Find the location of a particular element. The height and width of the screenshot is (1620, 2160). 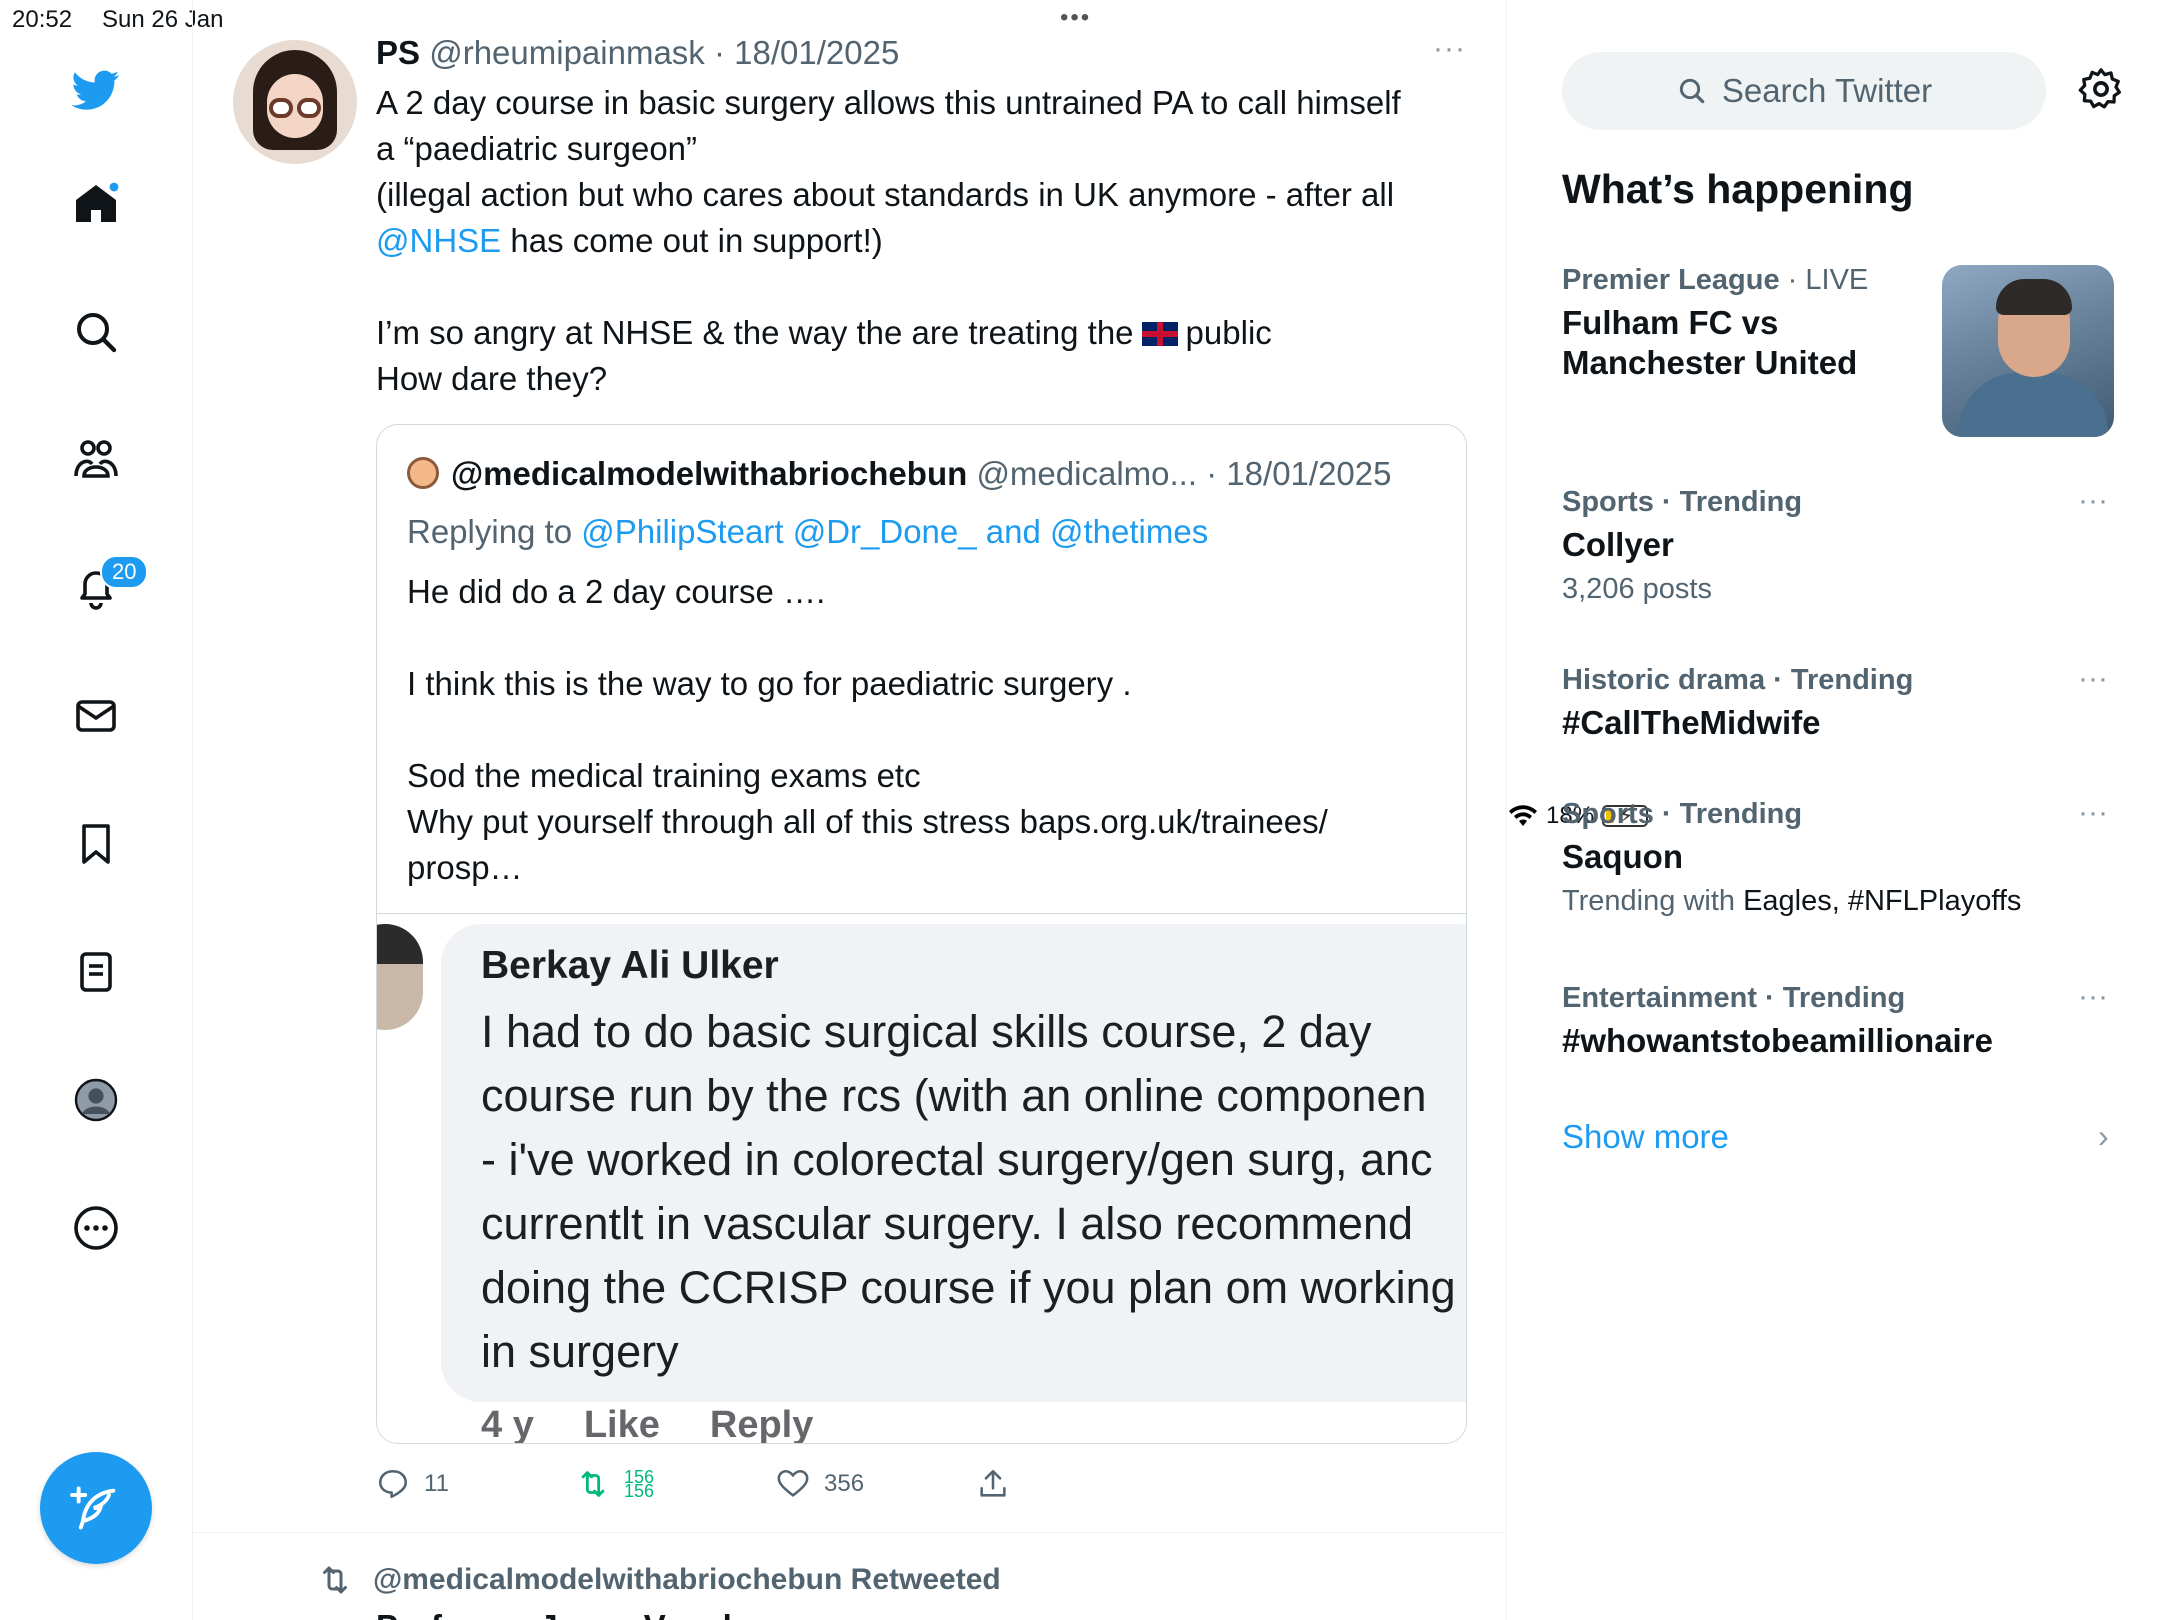

reply-count: 11 is located at coordinates (436, 1483).